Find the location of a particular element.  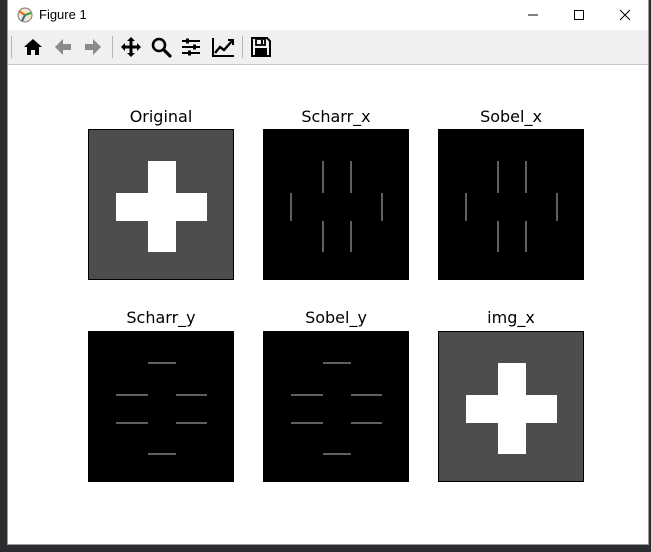

maximize-button is located at coordinates (579, 15).